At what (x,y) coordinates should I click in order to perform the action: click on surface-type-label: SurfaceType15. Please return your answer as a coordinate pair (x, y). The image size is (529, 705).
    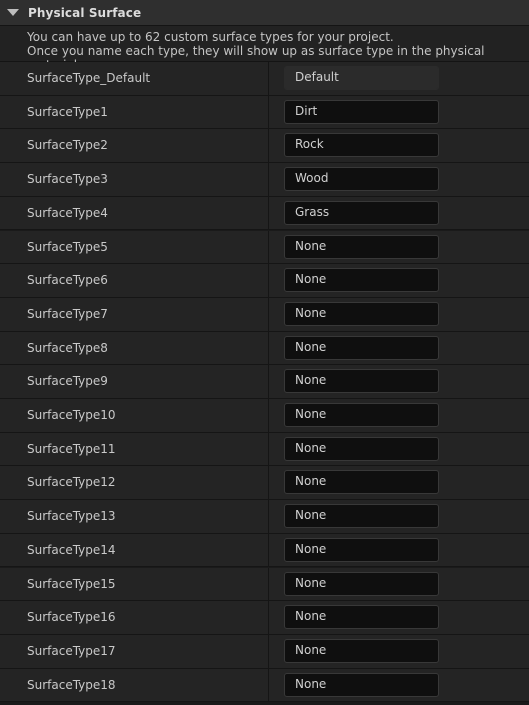
    Looking at the image, I should click on (71, 583).